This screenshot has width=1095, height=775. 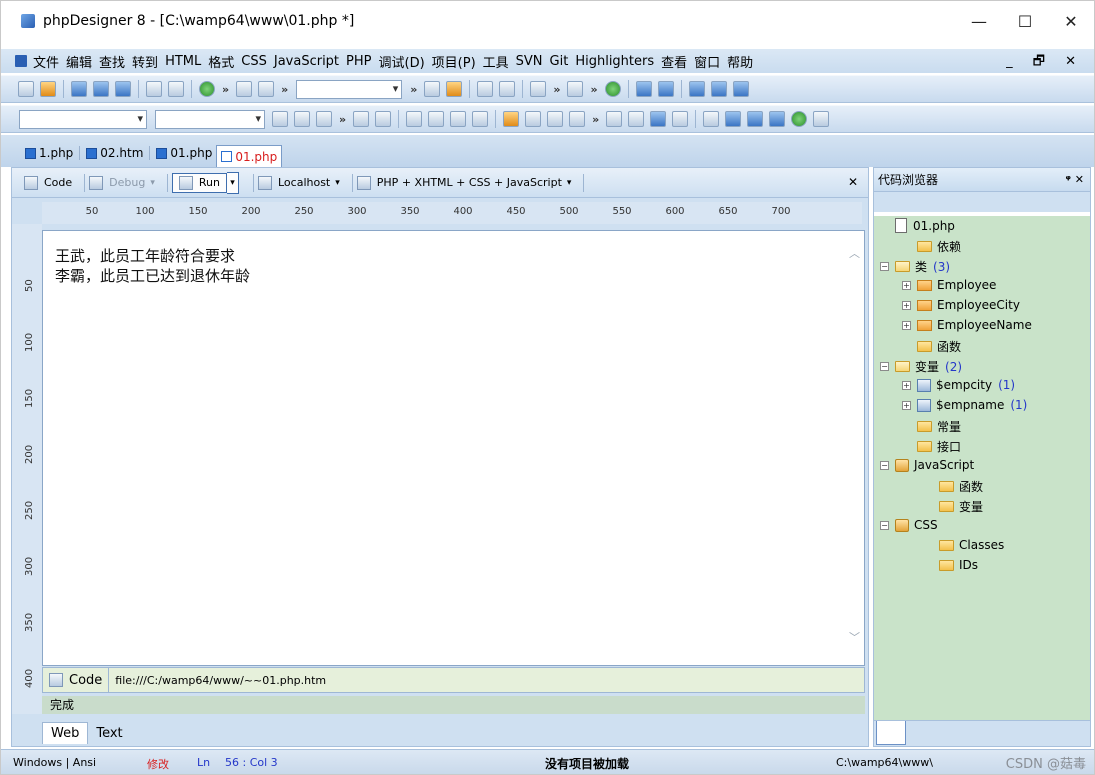 I want to click on file-tab-1-php: 1.php, so click(x=49, y=153).